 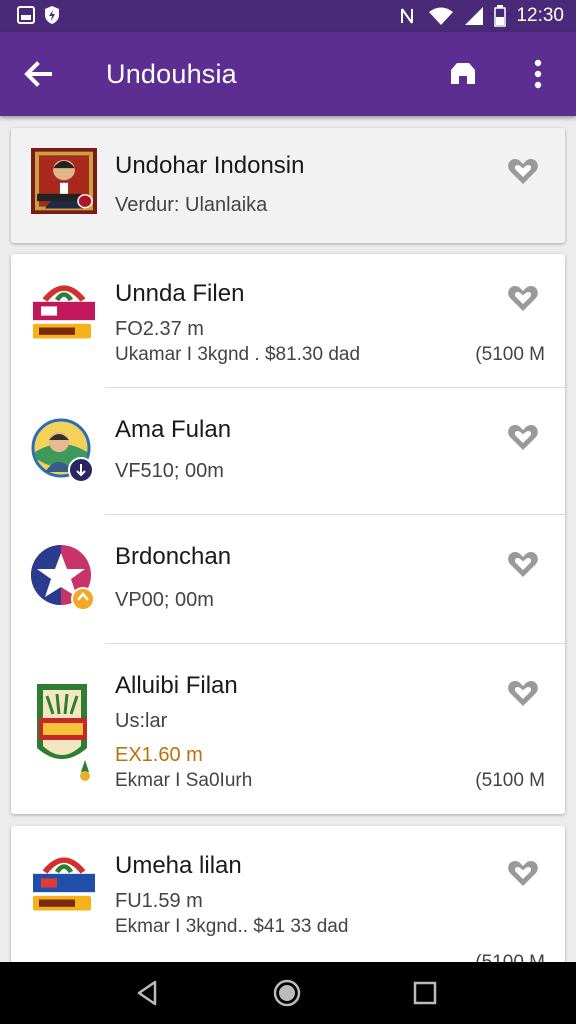 What do you see at coordinates (463, 74) in the screenshot?
I see `store-icon` at bounding box center [463, 74].